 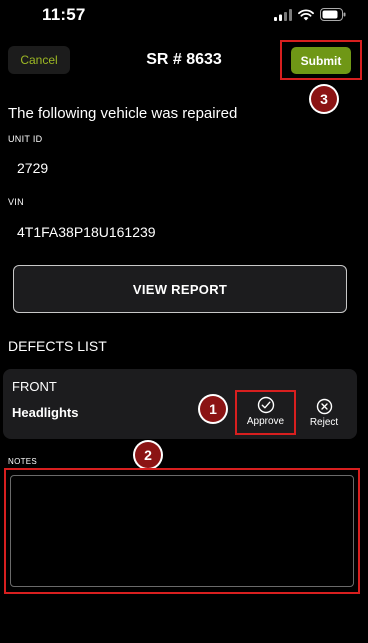 I want to click on unit-id-label: UNIT ID, so click(x=25, y=139).